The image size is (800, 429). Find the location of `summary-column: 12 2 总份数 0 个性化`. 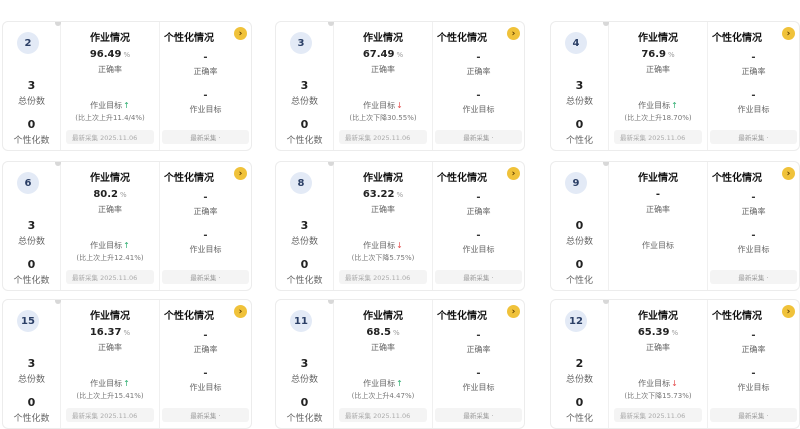

summary-column: 12 2 总份数 0 个性化 is located at coordinates (579, 364).